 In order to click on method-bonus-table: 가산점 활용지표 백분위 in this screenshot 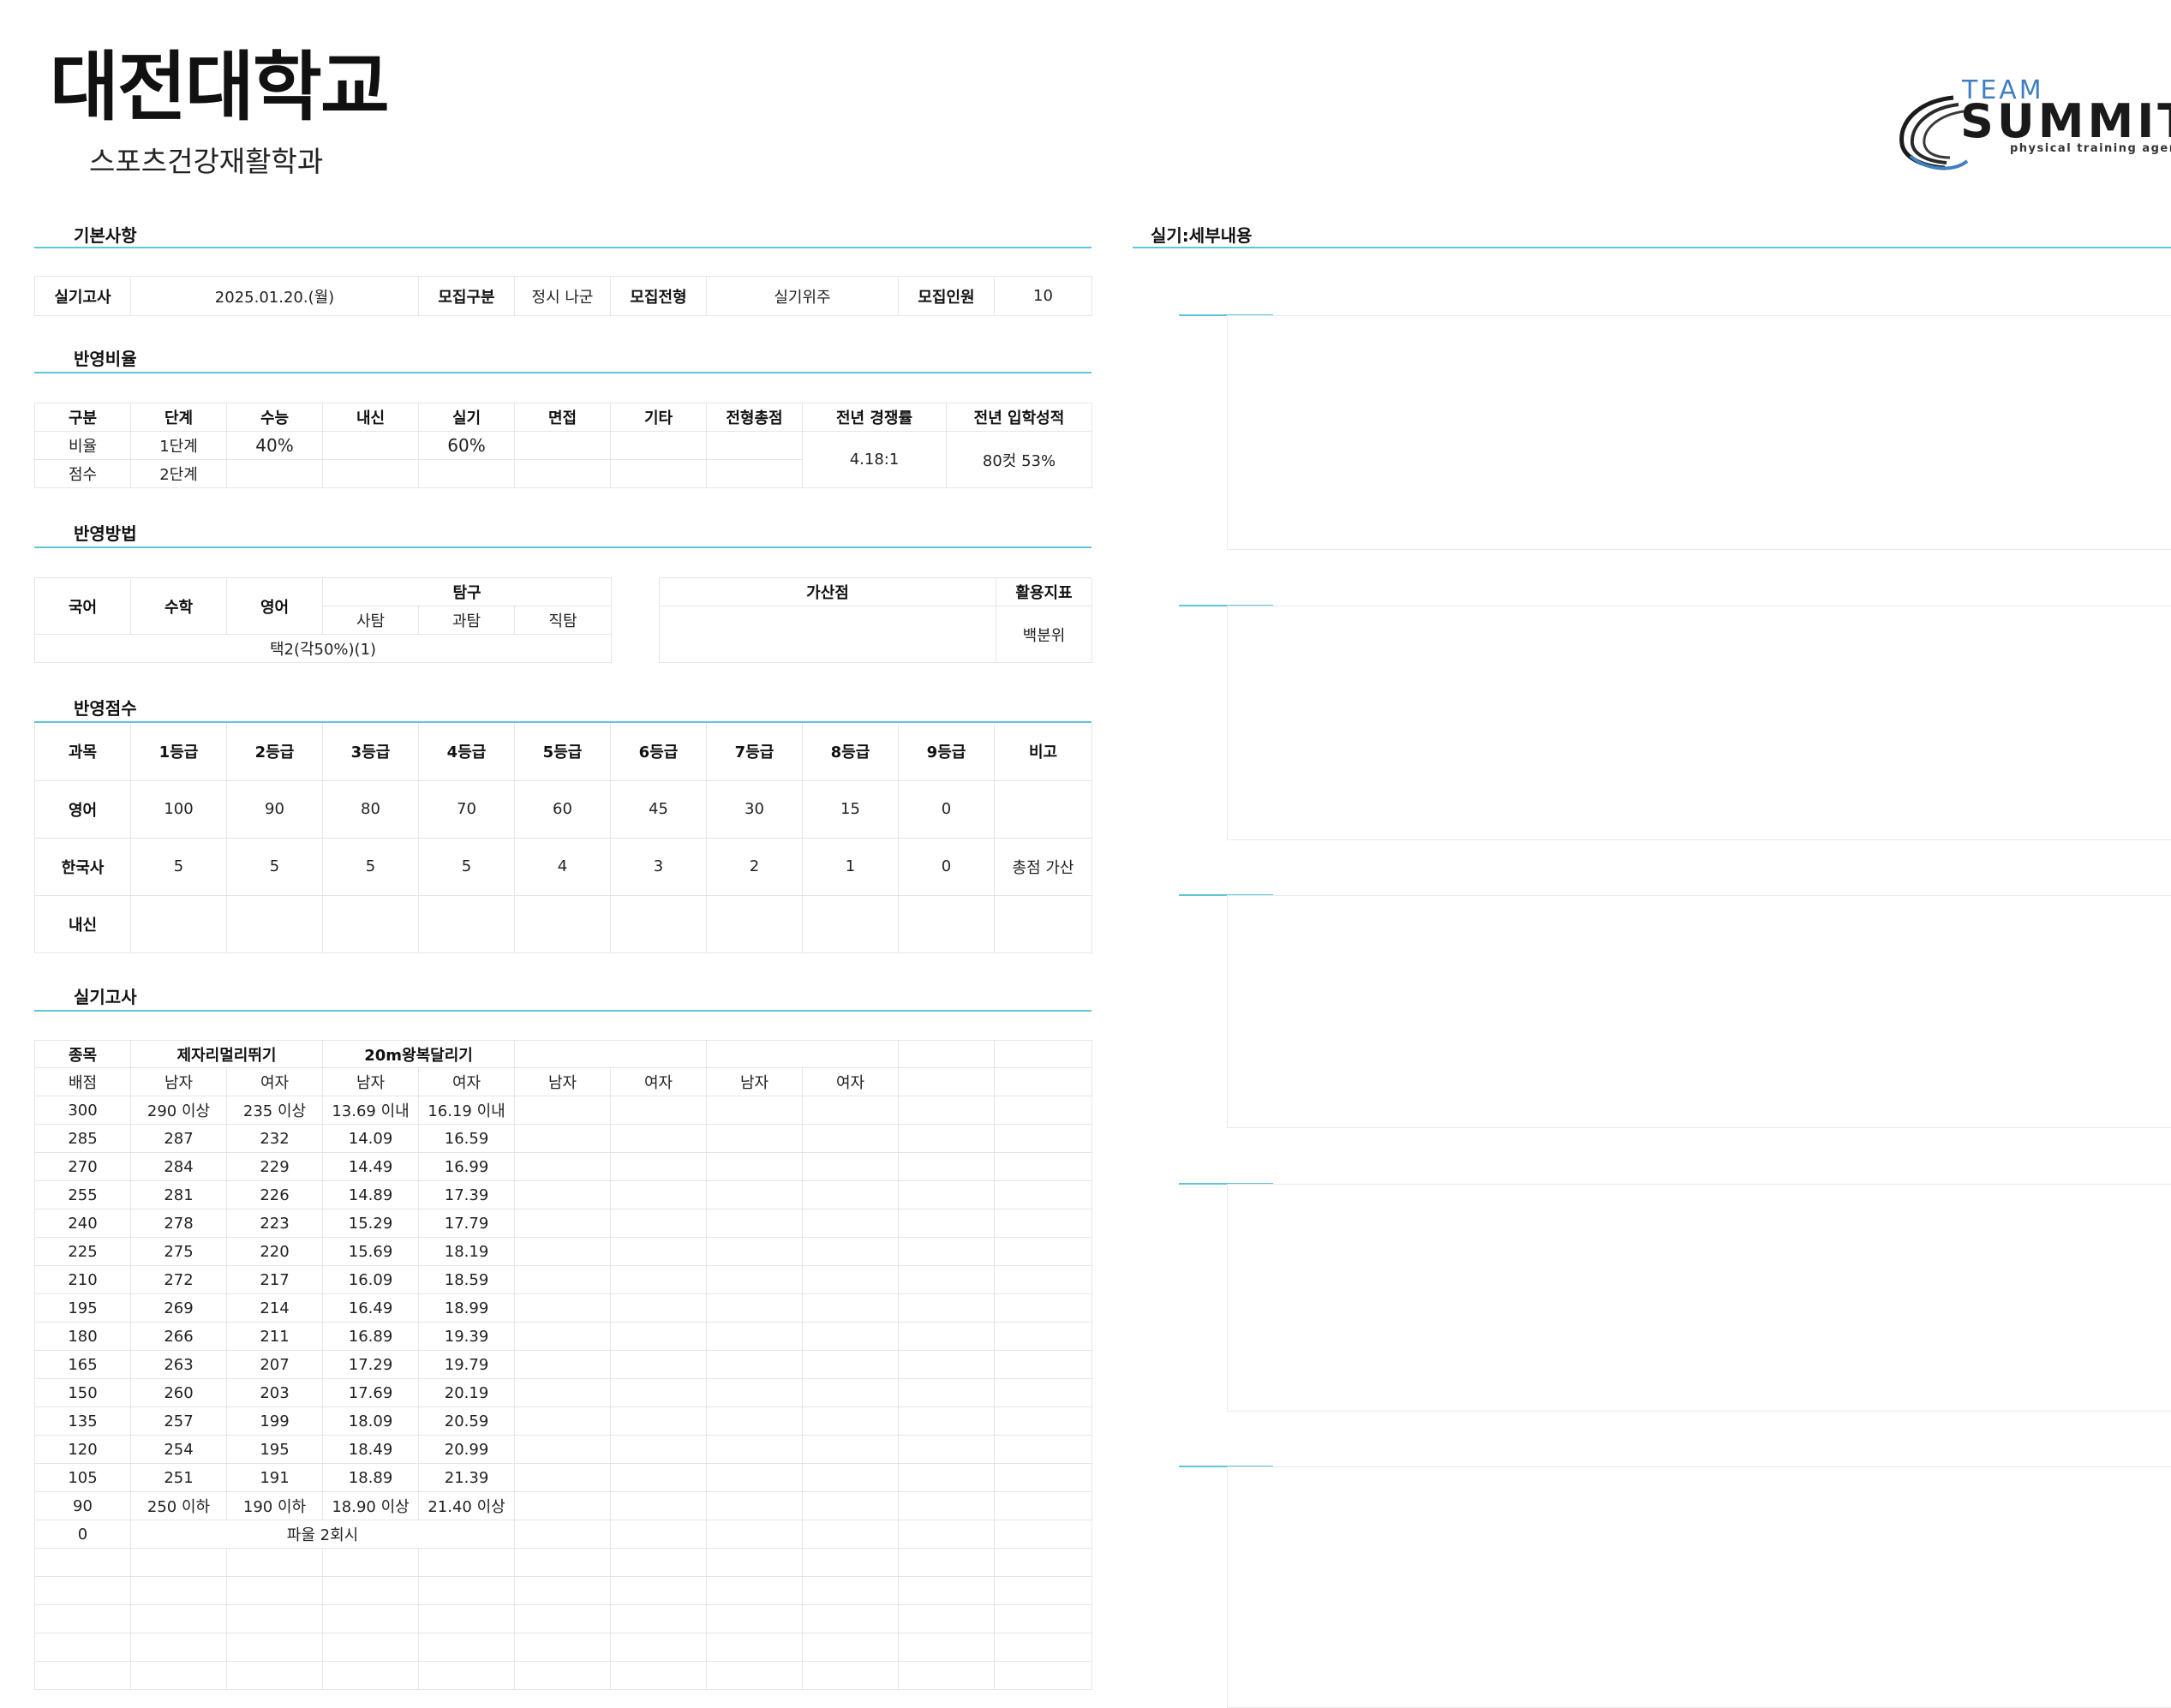, I will do `click(875, 620)`.